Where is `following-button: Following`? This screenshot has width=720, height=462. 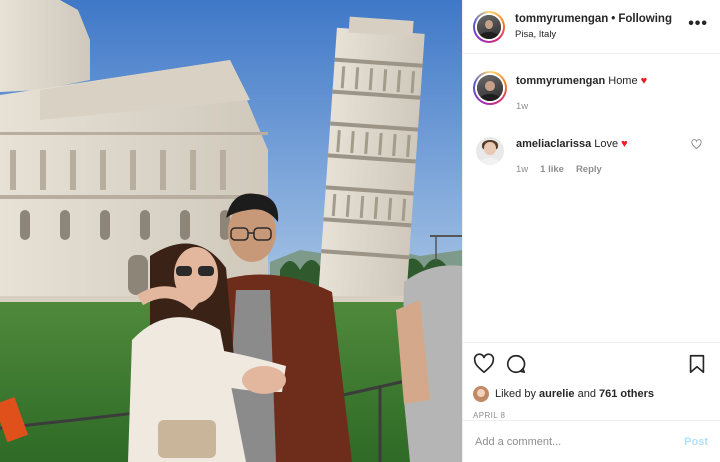 following-button: Following is located at coordinates (645, 19).